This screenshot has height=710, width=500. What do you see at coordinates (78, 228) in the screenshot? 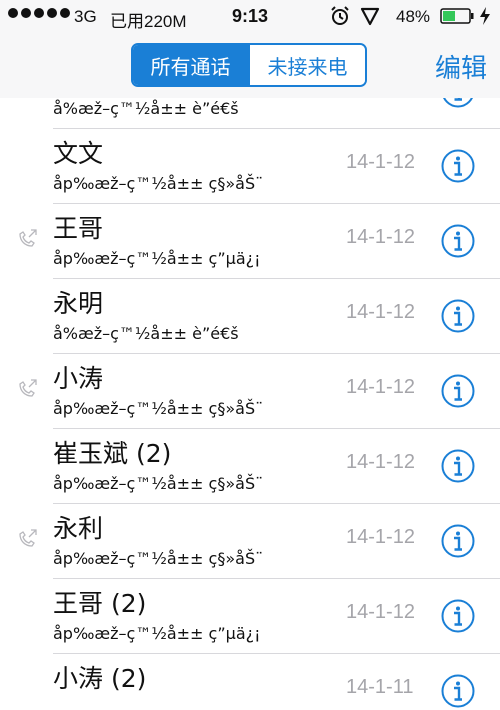
I see `caller-name: 王哥` at bounding box center [78, 228].